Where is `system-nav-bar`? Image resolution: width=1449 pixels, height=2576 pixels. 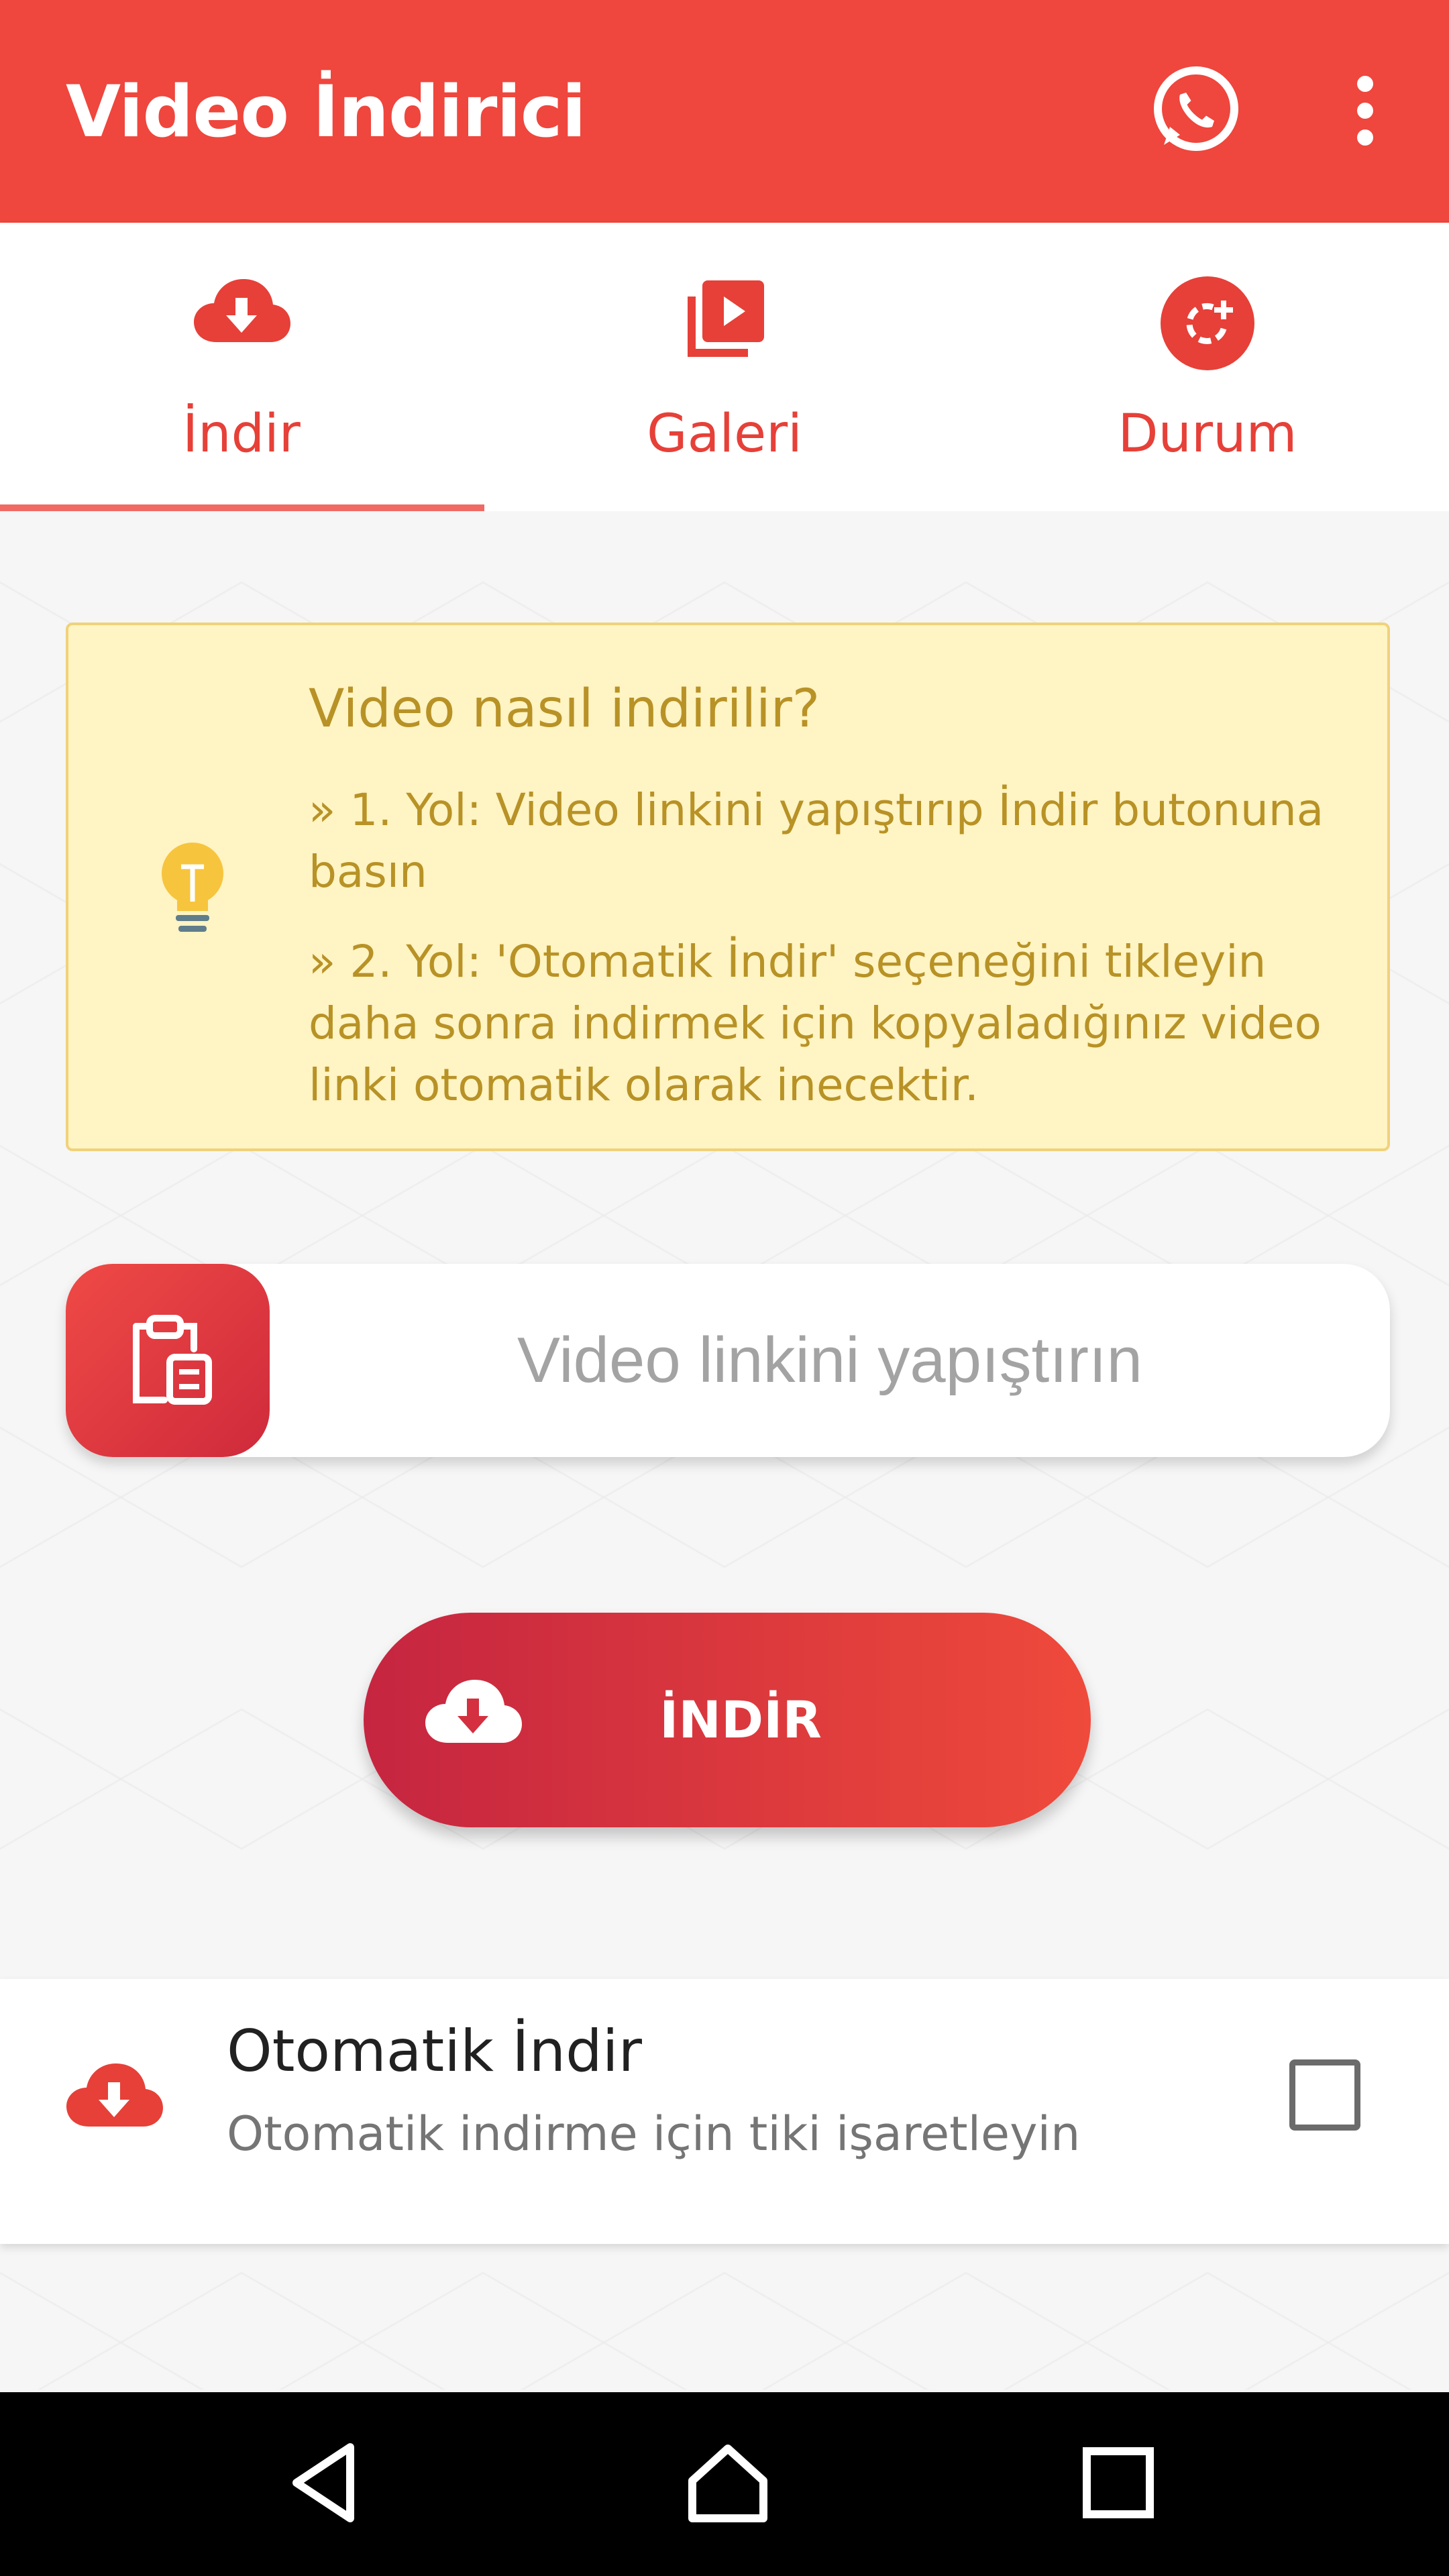 system-nav-bar is located at coordinates (724, 2484).